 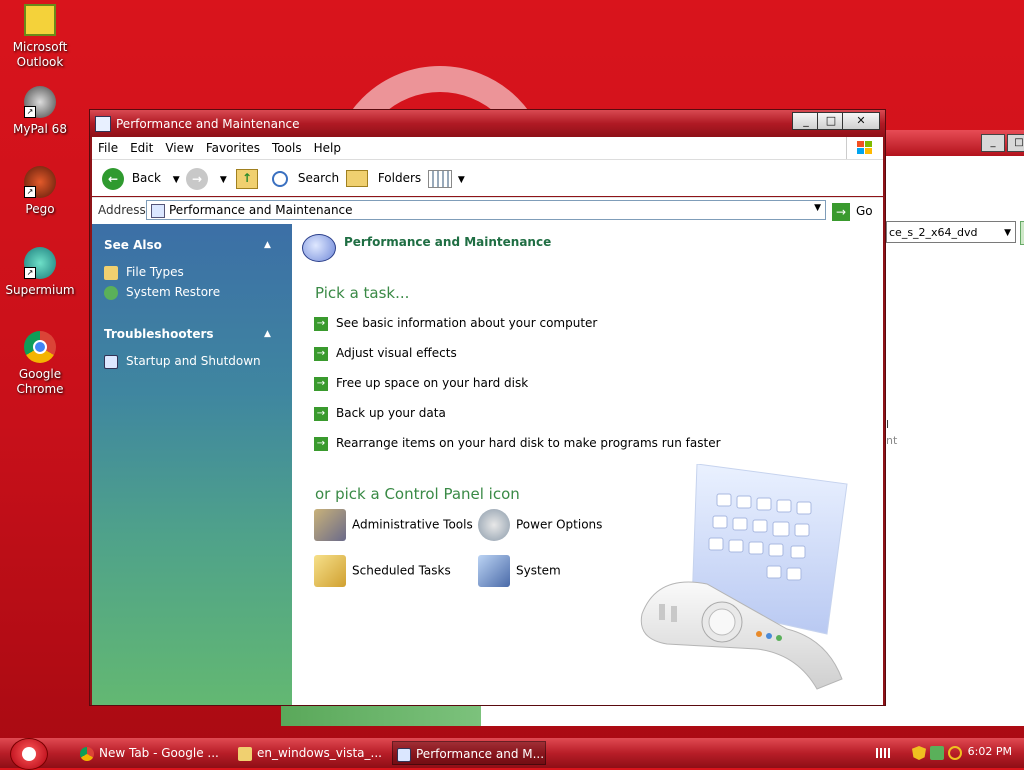 I want to click on troubleshooters-heading: Troubleshooters, so click(x=159, y=334).